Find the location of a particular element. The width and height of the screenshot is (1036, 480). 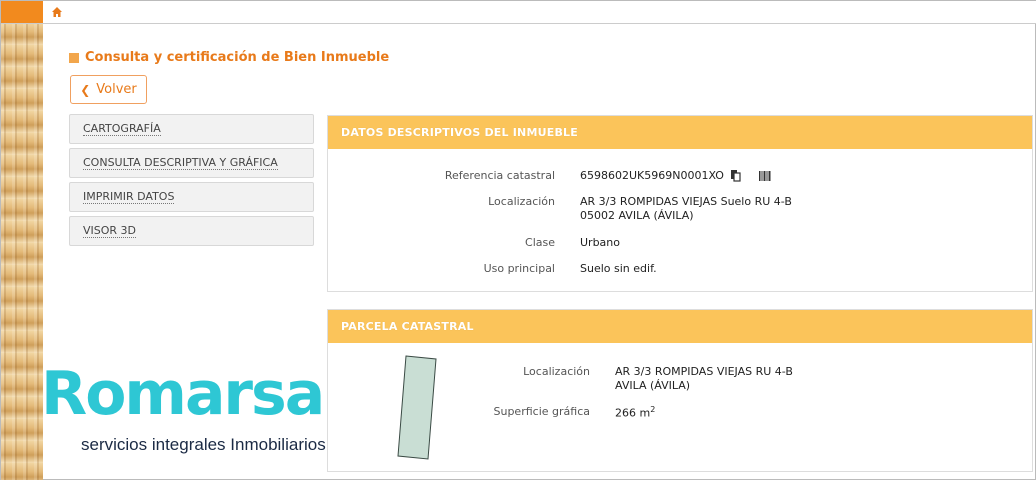

superficie-label: Superficie gráfica is located at coordinates (542, 411).